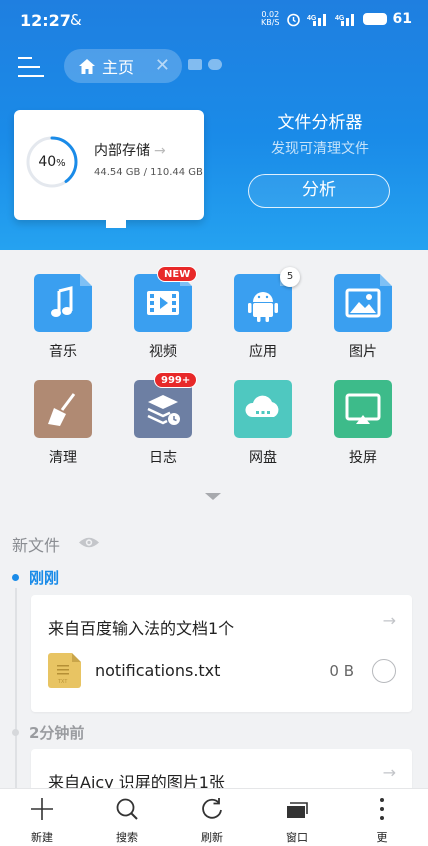 The image size is (428, 846). I want to click on group-time-label: 2分钟前, so click(57, 733).